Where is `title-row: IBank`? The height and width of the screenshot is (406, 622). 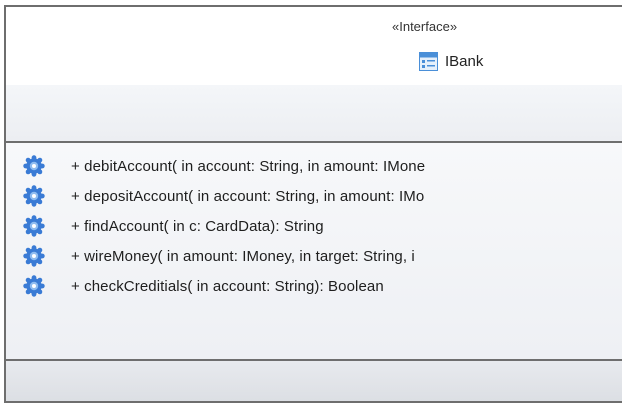
title-row: IBank is located at coordinates (451, 61).